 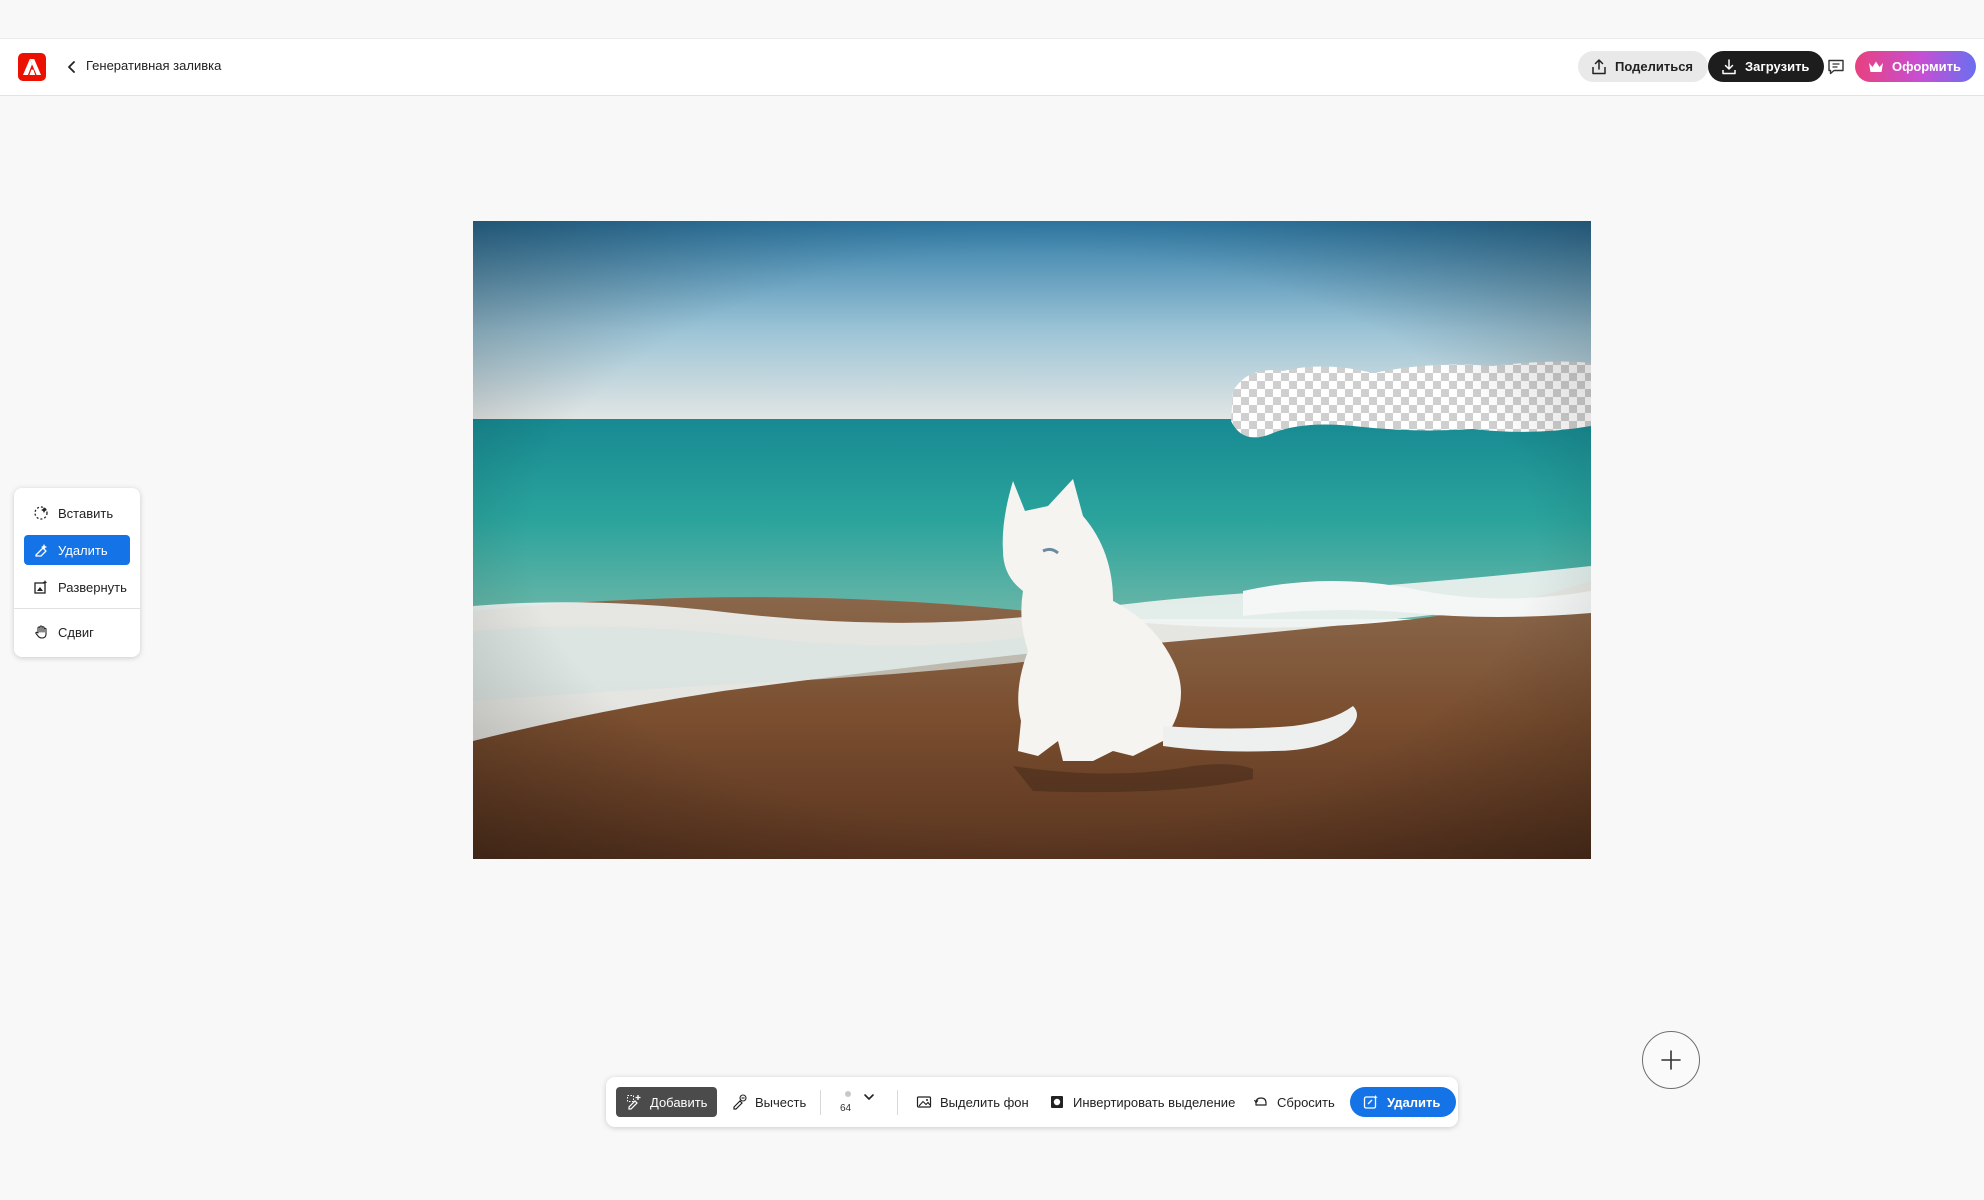 I want to click on crown-icon, so click(x=1876, y=66).